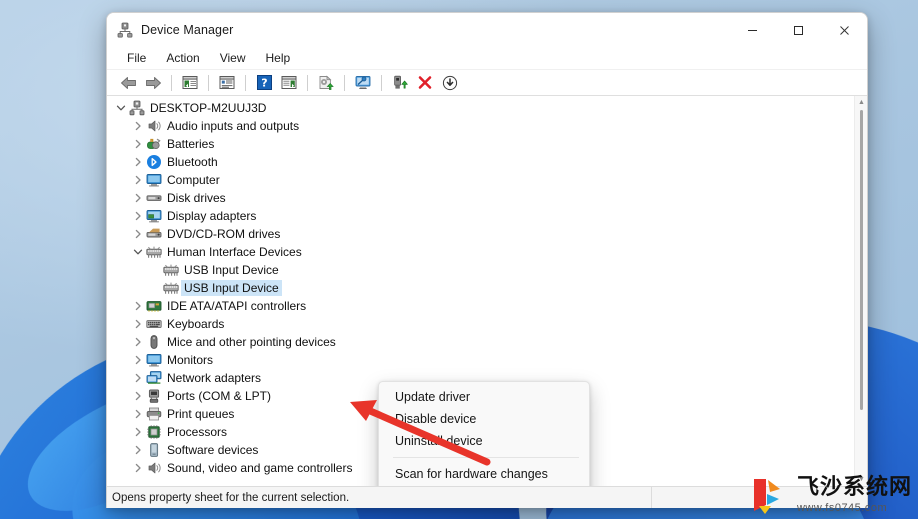  What do you see at coordinates (278, 58) in the screenshot?
I see `menu-help: Help` at bounding box center [278, 58].